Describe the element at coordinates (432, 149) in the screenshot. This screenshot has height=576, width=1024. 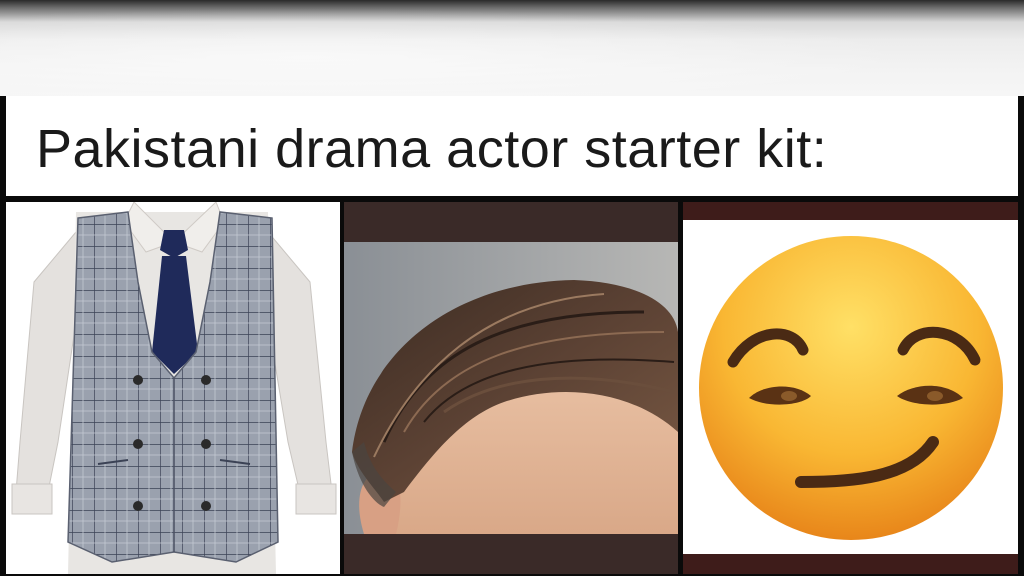
I see `meme-caption: Pakistani drama actor starter kit:` at that location.